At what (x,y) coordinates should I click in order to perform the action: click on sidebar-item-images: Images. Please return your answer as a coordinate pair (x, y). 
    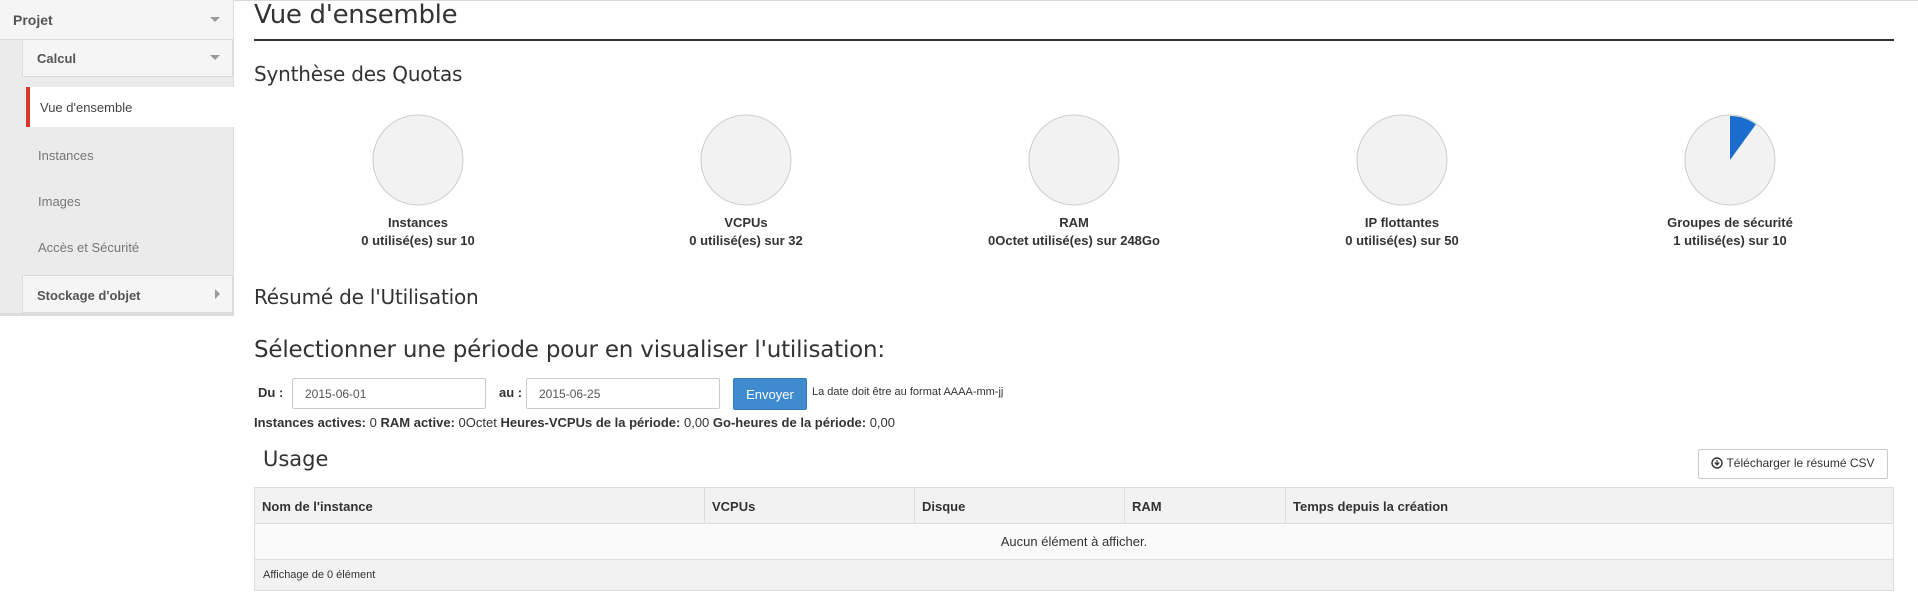
    Looking at the image, I should click on (129, 201).